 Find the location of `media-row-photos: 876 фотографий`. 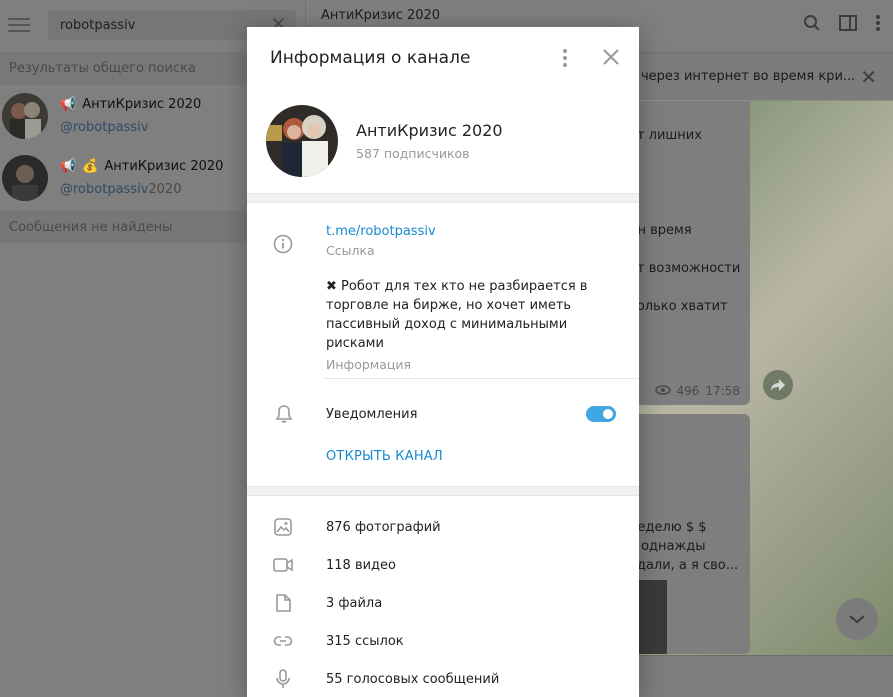

media-row-photos: 876 фотографий is located at coordinates (443, 527).